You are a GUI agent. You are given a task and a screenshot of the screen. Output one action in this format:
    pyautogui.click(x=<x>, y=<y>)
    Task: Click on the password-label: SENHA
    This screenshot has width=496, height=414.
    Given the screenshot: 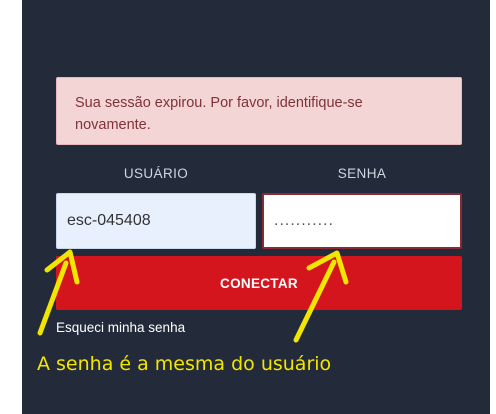 What is the action you would take?
    pyautogui.click(x=362, y=173)
    